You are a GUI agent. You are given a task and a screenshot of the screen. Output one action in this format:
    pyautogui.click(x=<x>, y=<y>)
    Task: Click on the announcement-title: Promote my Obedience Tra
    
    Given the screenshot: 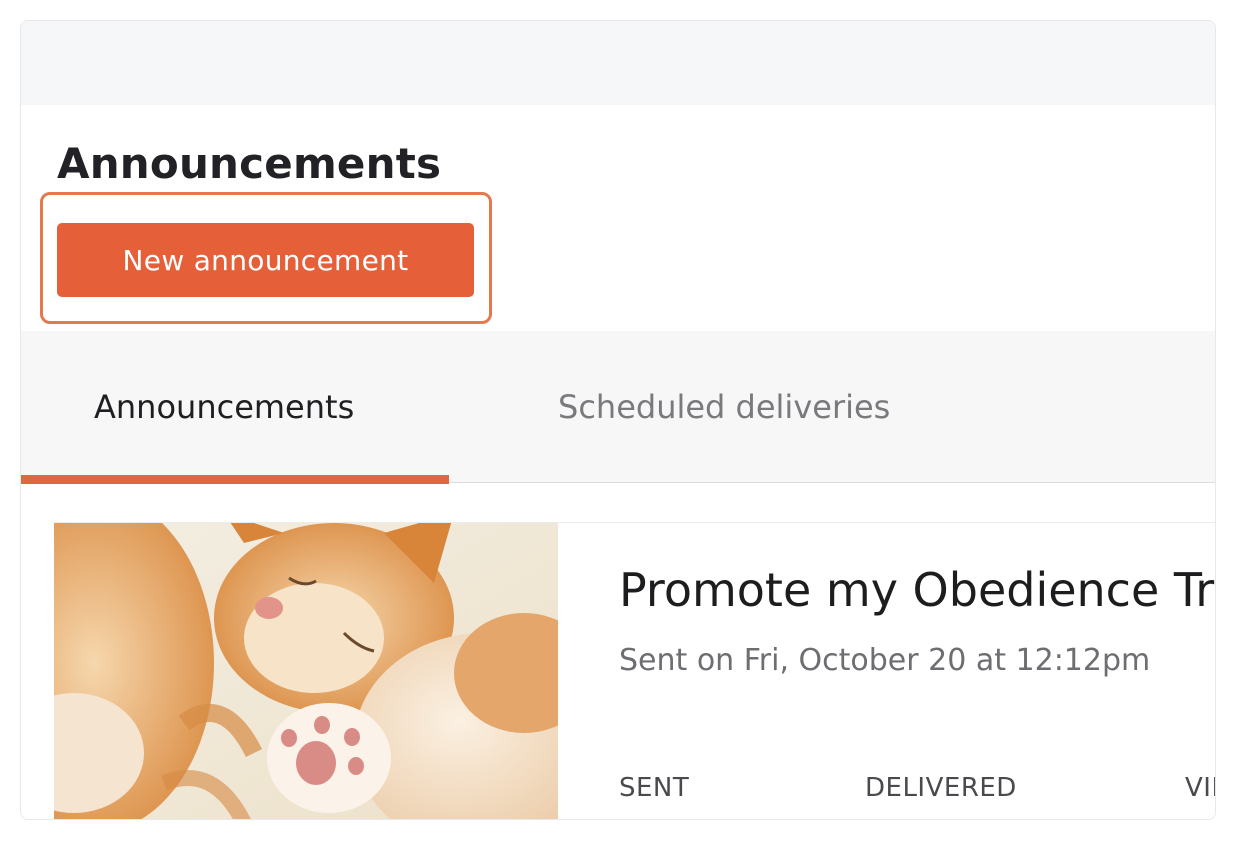 What is the action you would take?
    pyautogui.click(x=917, y=590)
    